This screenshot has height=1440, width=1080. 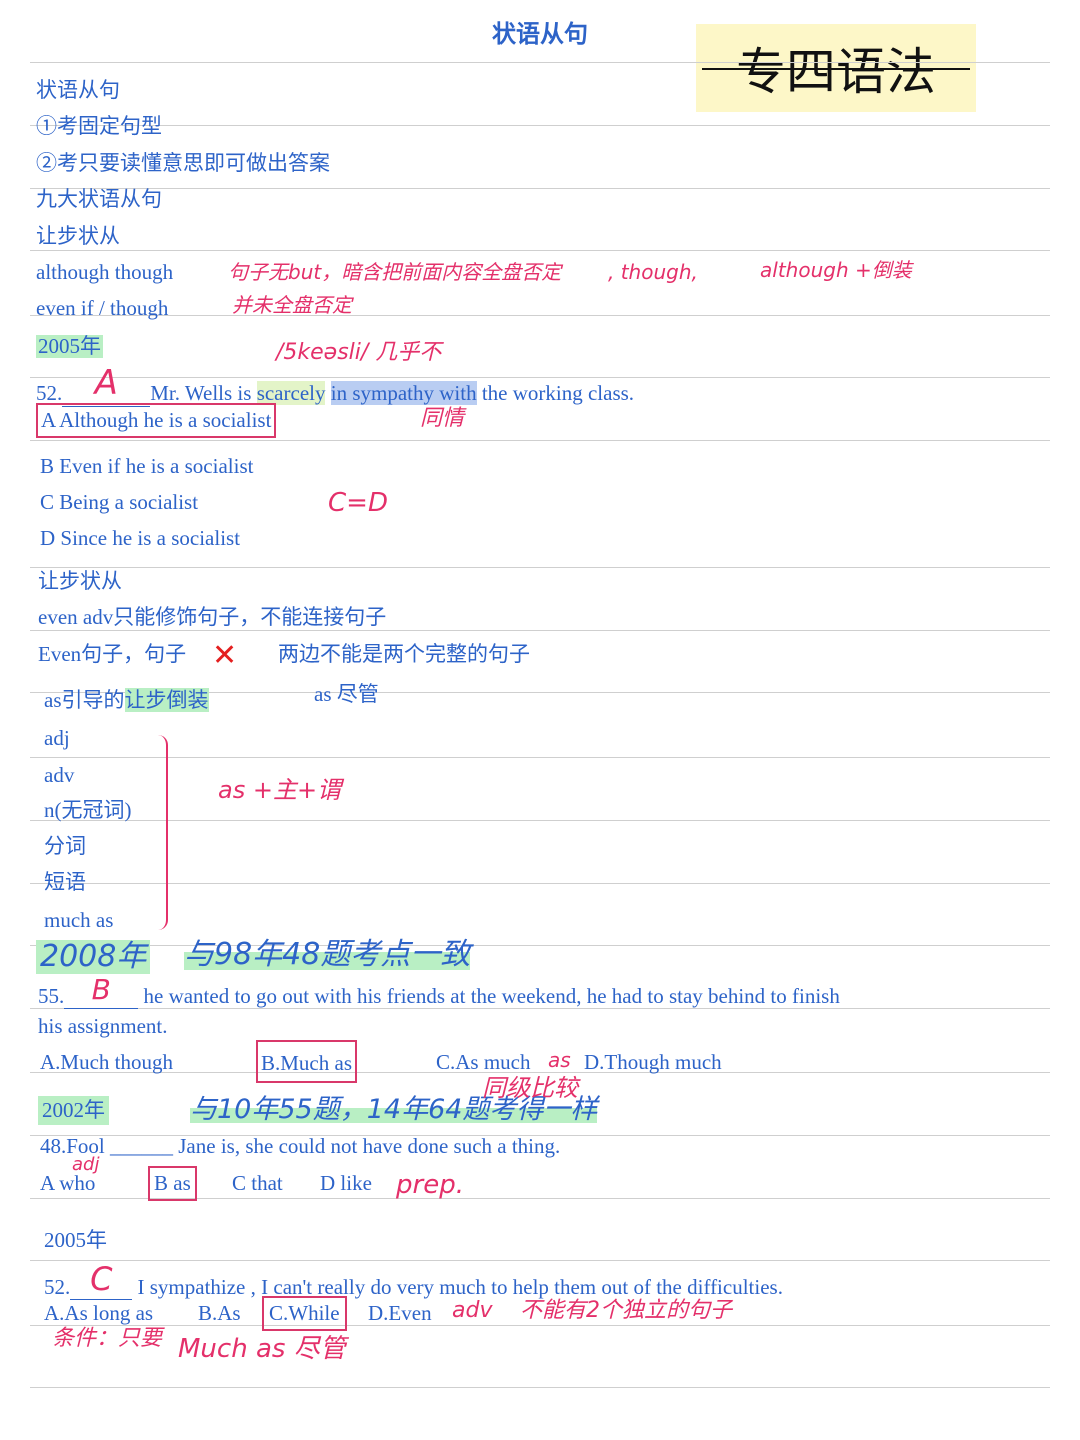 What do you see at coordinates (68, 1183) in the screenshot?
I see `option-a: A who` at bounding box center [68, 1183].